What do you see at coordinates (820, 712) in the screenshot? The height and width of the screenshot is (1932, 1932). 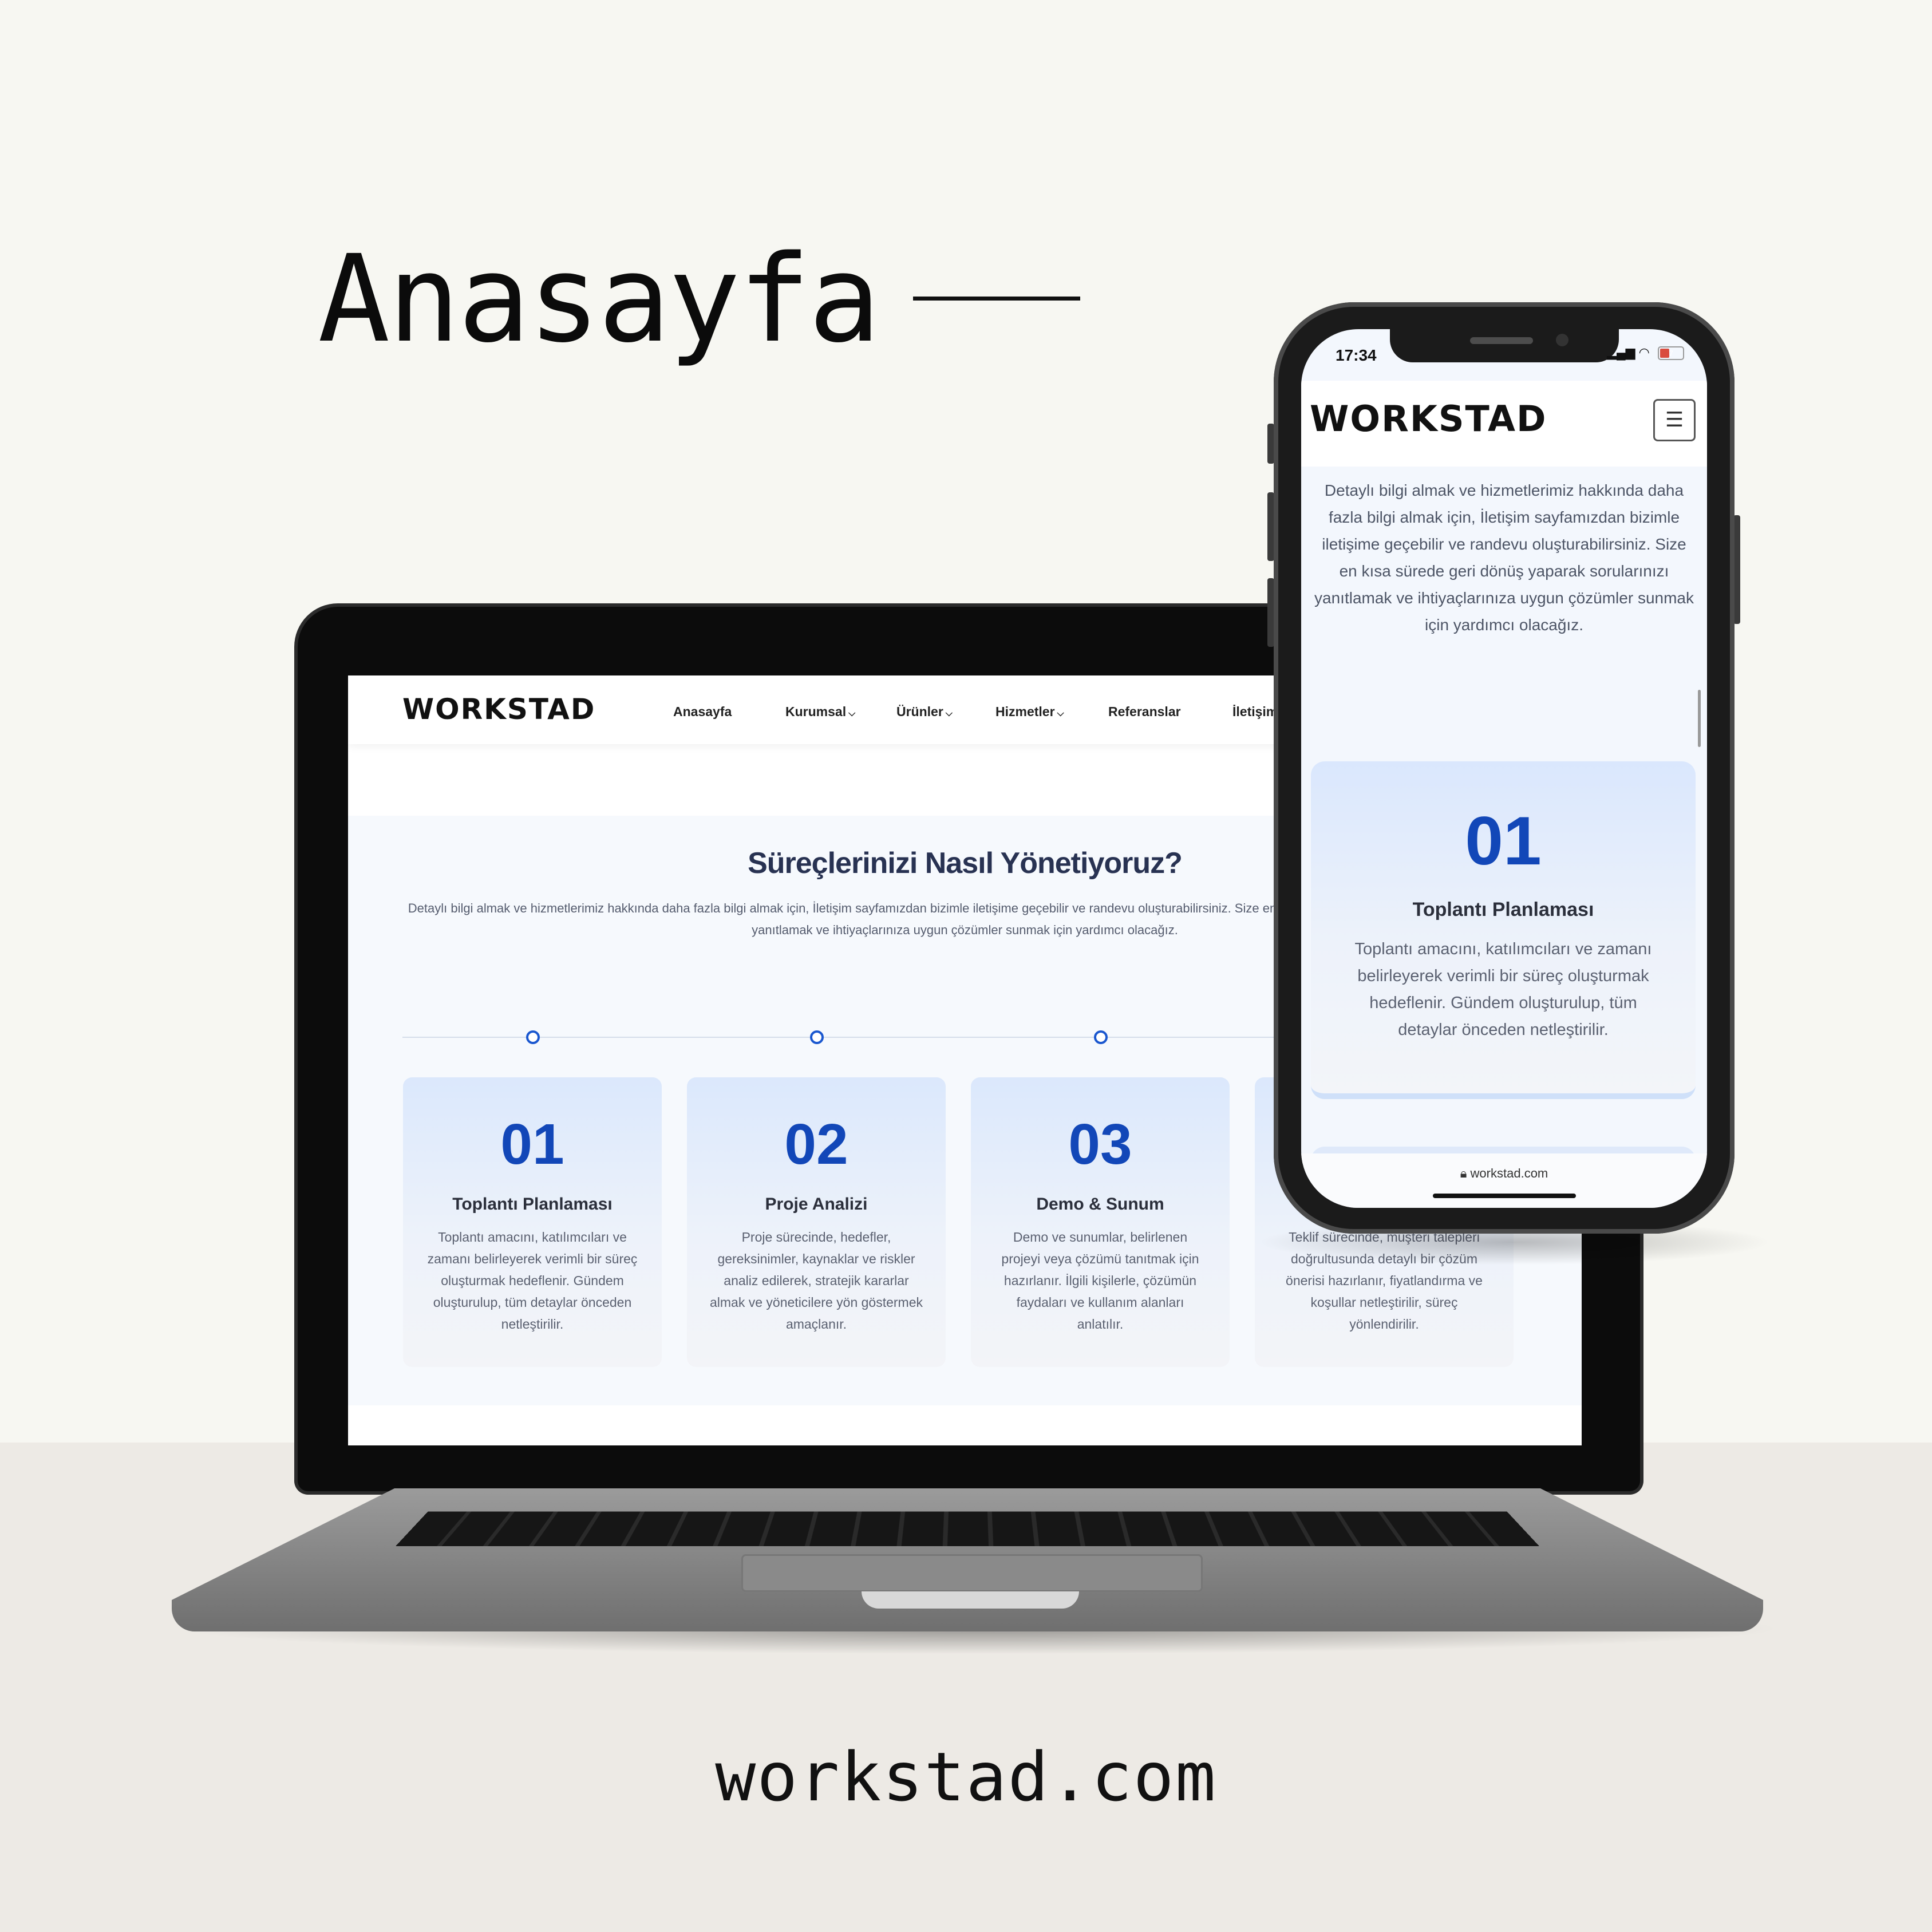 I see `nav-item-kurumsal: Kurumsal ⌵` at bounding box center [820, 712].